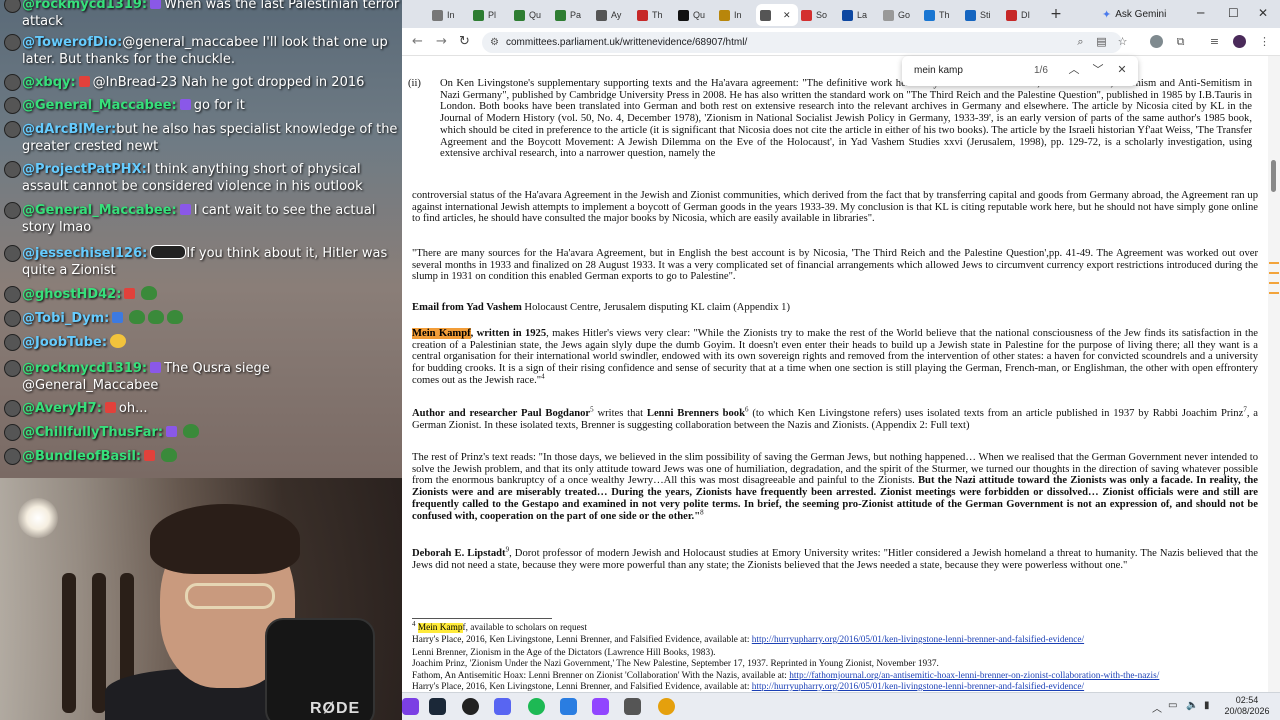 Image resolution: width=1280 pixels, height=720 pixels. I want to click on chat-username: @ghostHD42:, so click(71, 294).